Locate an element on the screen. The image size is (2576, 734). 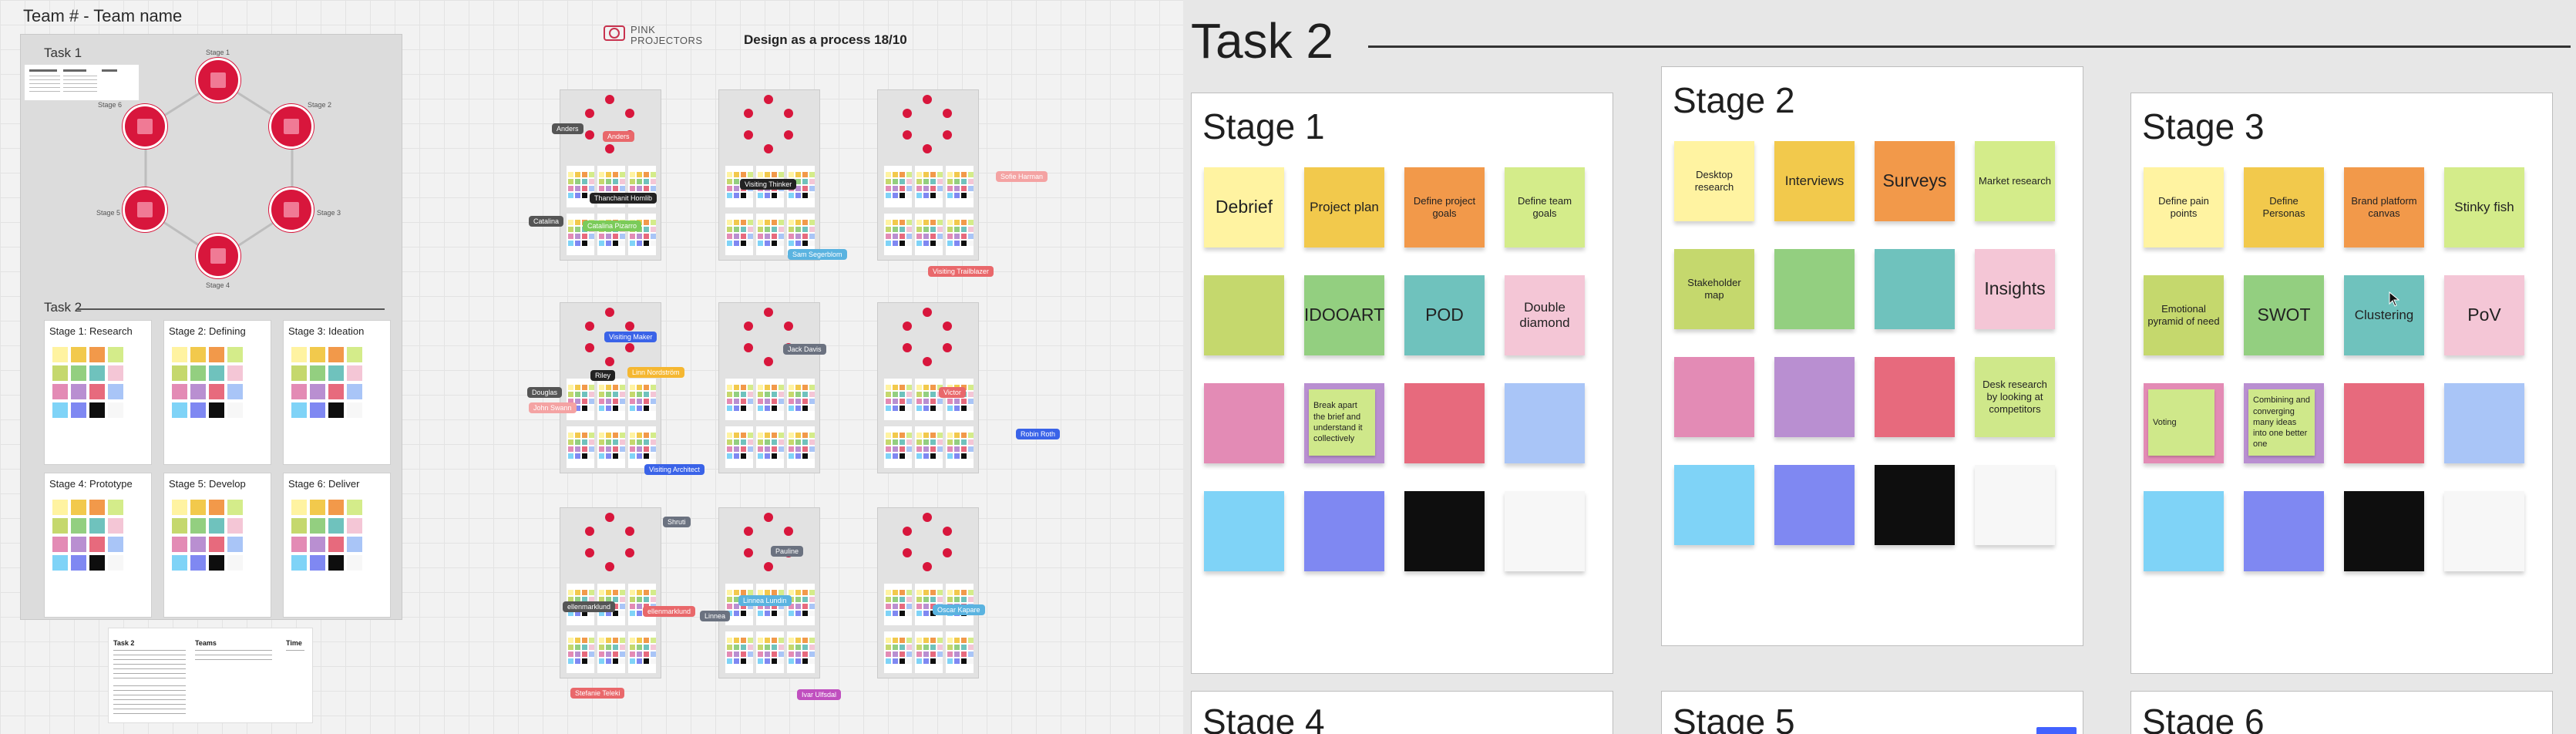
sticky-note: Define project goals is located at coordinates (1444, 207).